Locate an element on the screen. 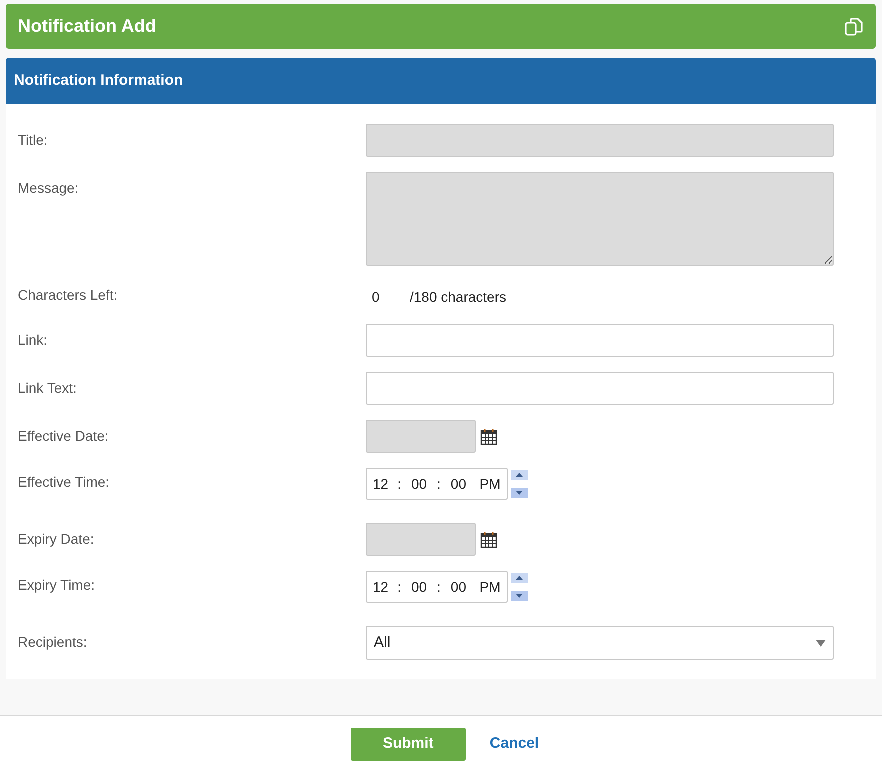  section-title: Notification Information is located at coordinates (99, 80).